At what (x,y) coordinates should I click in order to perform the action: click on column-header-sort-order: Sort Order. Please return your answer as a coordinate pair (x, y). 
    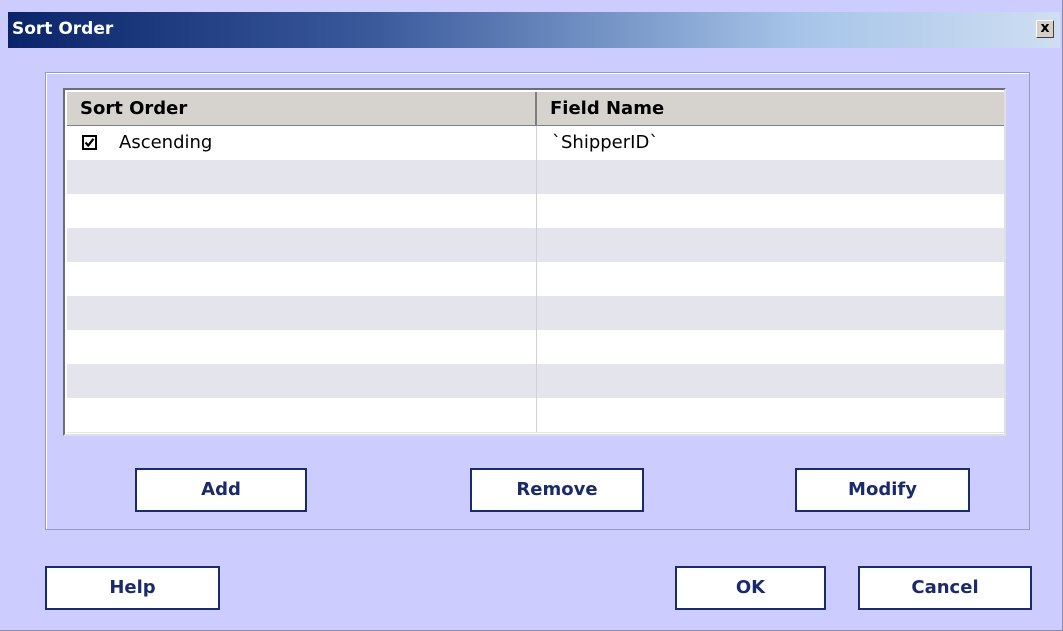
    Looking at the image, I should click on (302, 108).